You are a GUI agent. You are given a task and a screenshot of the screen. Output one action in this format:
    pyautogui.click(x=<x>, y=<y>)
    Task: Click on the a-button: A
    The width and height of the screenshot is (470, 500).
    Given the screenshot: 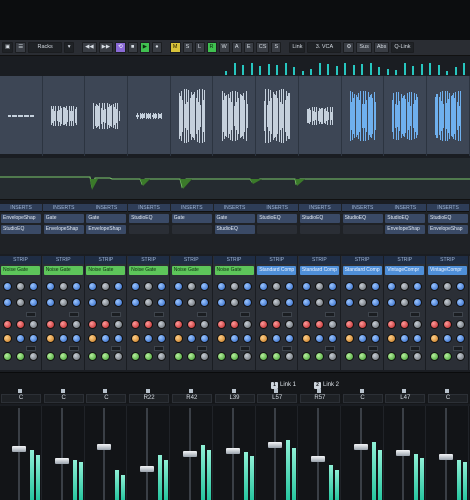 What is the action you would take?
    pyautogui.click(x=236, y=47)
    